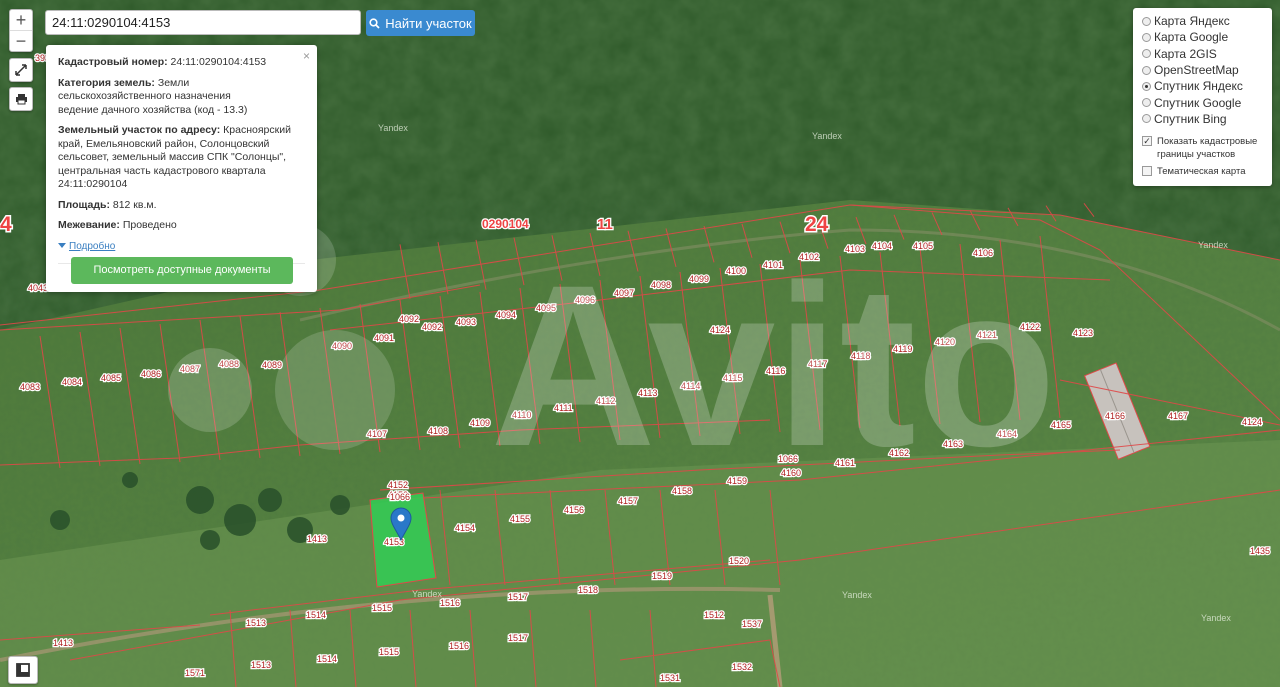 Image resolution: width=1280 pixels, height=687 pixels. What do you see at coordinates (1198, 102) in the screenshot?
I see `basemap-option-label: Спутник Google` at bounding box center [1198, 102].